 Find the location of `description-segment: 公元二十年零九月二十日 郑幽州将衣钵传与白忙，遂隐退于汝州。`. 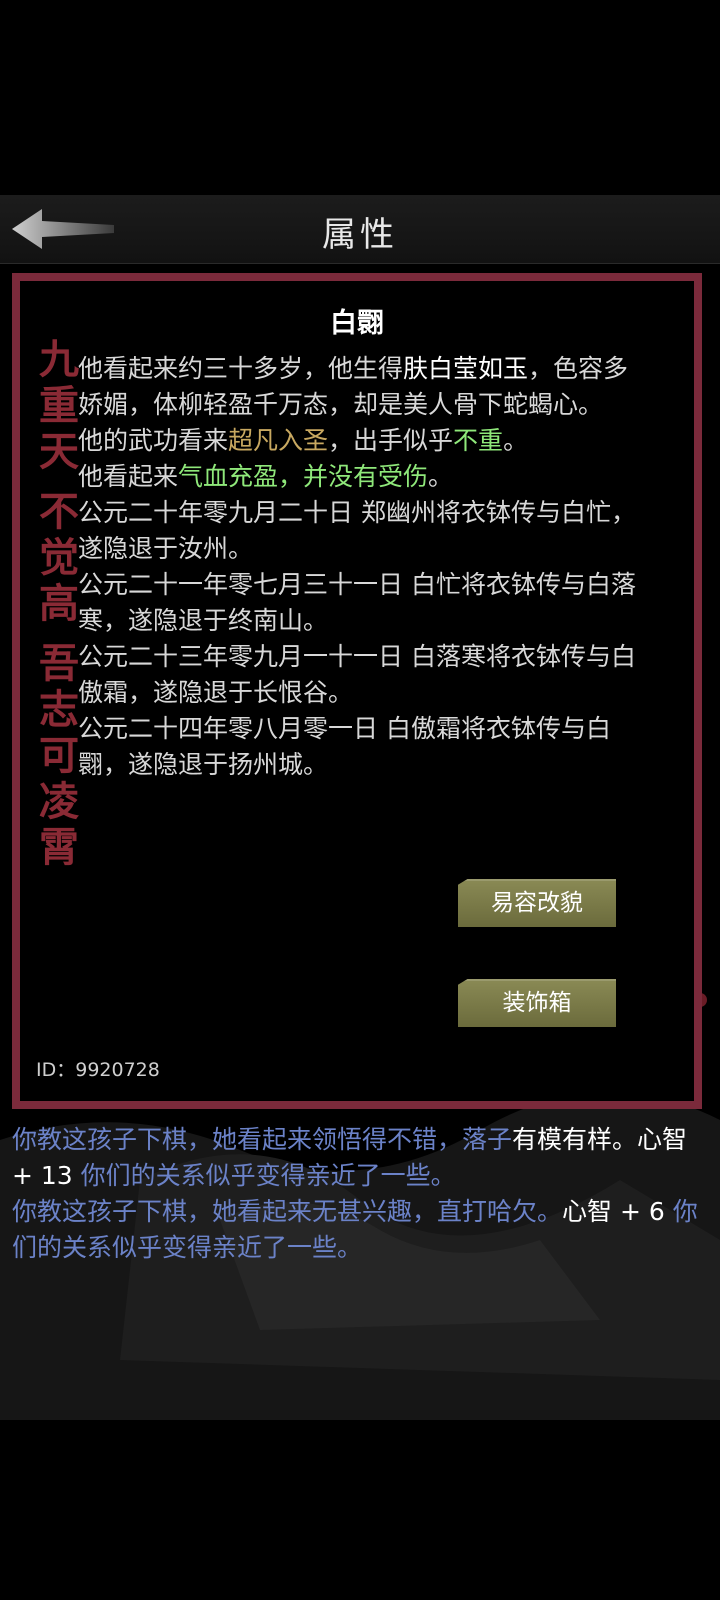

description-segment: 公元二十年零九月二十日 郑幽州将衣钵传与白忙，遂隐退于汝州。 is located at coordinates (357, 530).